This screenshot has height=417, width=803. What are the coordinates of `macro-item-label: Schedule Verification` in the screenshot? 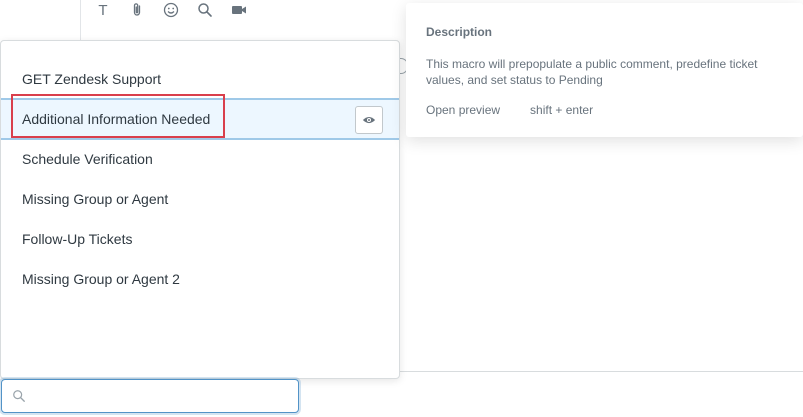 It's located at (87, 159).